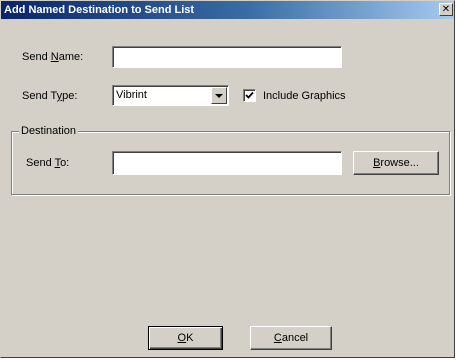  What do you see at coordinates (50, 96) in the screenshot?
I see `send-type-label: Send Type:` at bounding box center [50, 96].